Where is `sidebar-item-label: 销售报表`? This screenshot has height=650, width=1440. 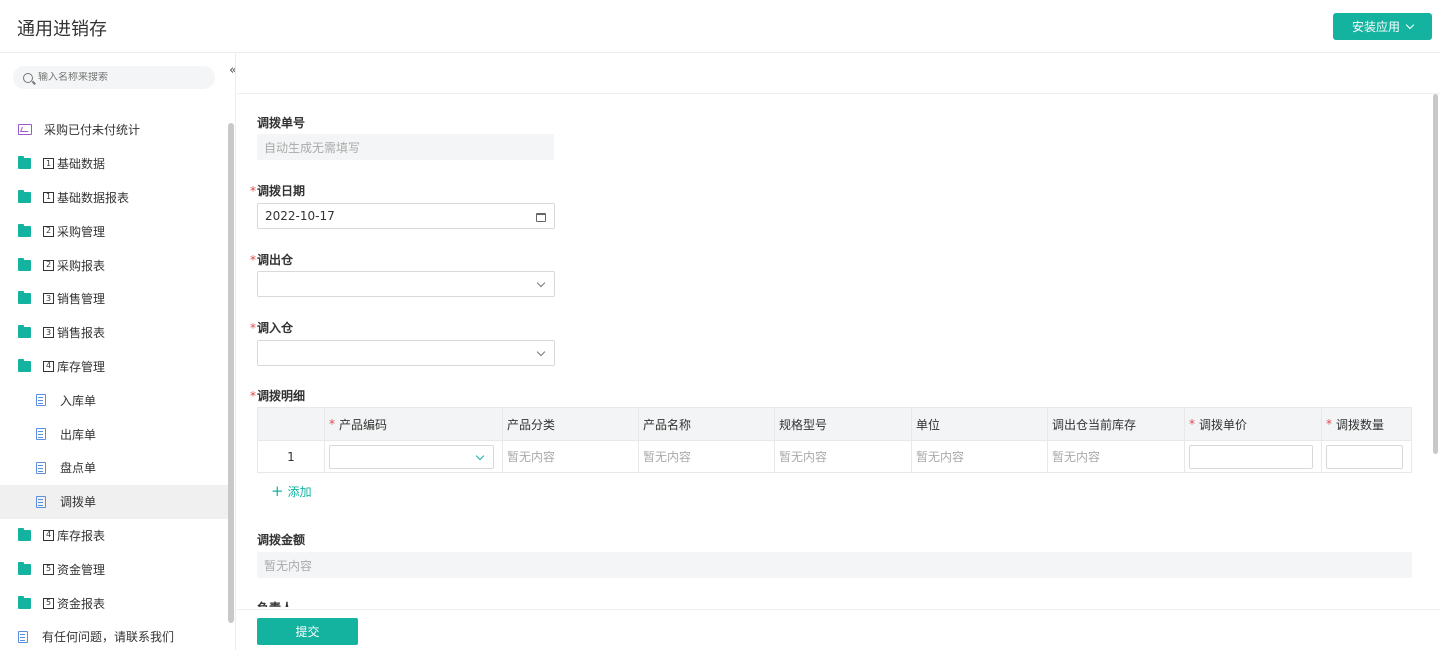 sidebar-item-label: 销售报表 is located at coordinates (81, 333).